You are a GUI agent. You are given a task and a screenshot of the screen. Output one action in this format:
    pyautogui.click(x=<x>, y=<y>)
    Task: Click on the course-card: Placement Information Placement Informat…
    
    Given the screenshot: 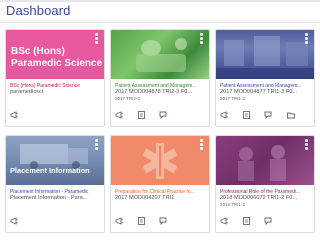 What is the action you would take?
    pyautogui.click(x=55, y=184)
    